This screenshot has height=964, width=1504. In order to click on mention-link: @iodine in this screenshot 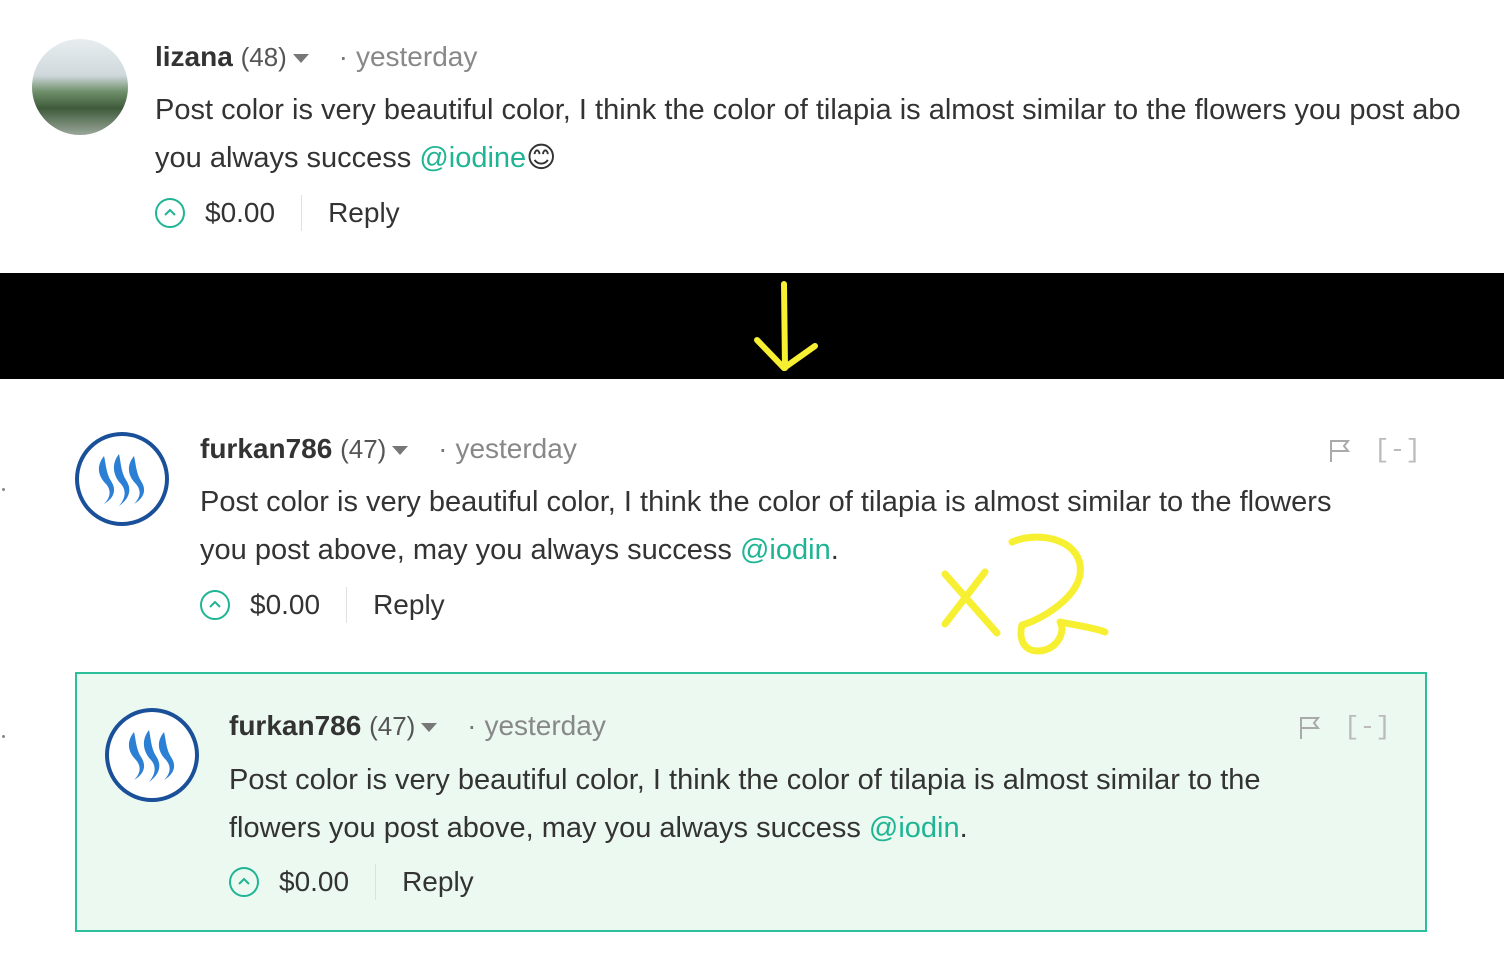, I will do `click(472, 158)`.